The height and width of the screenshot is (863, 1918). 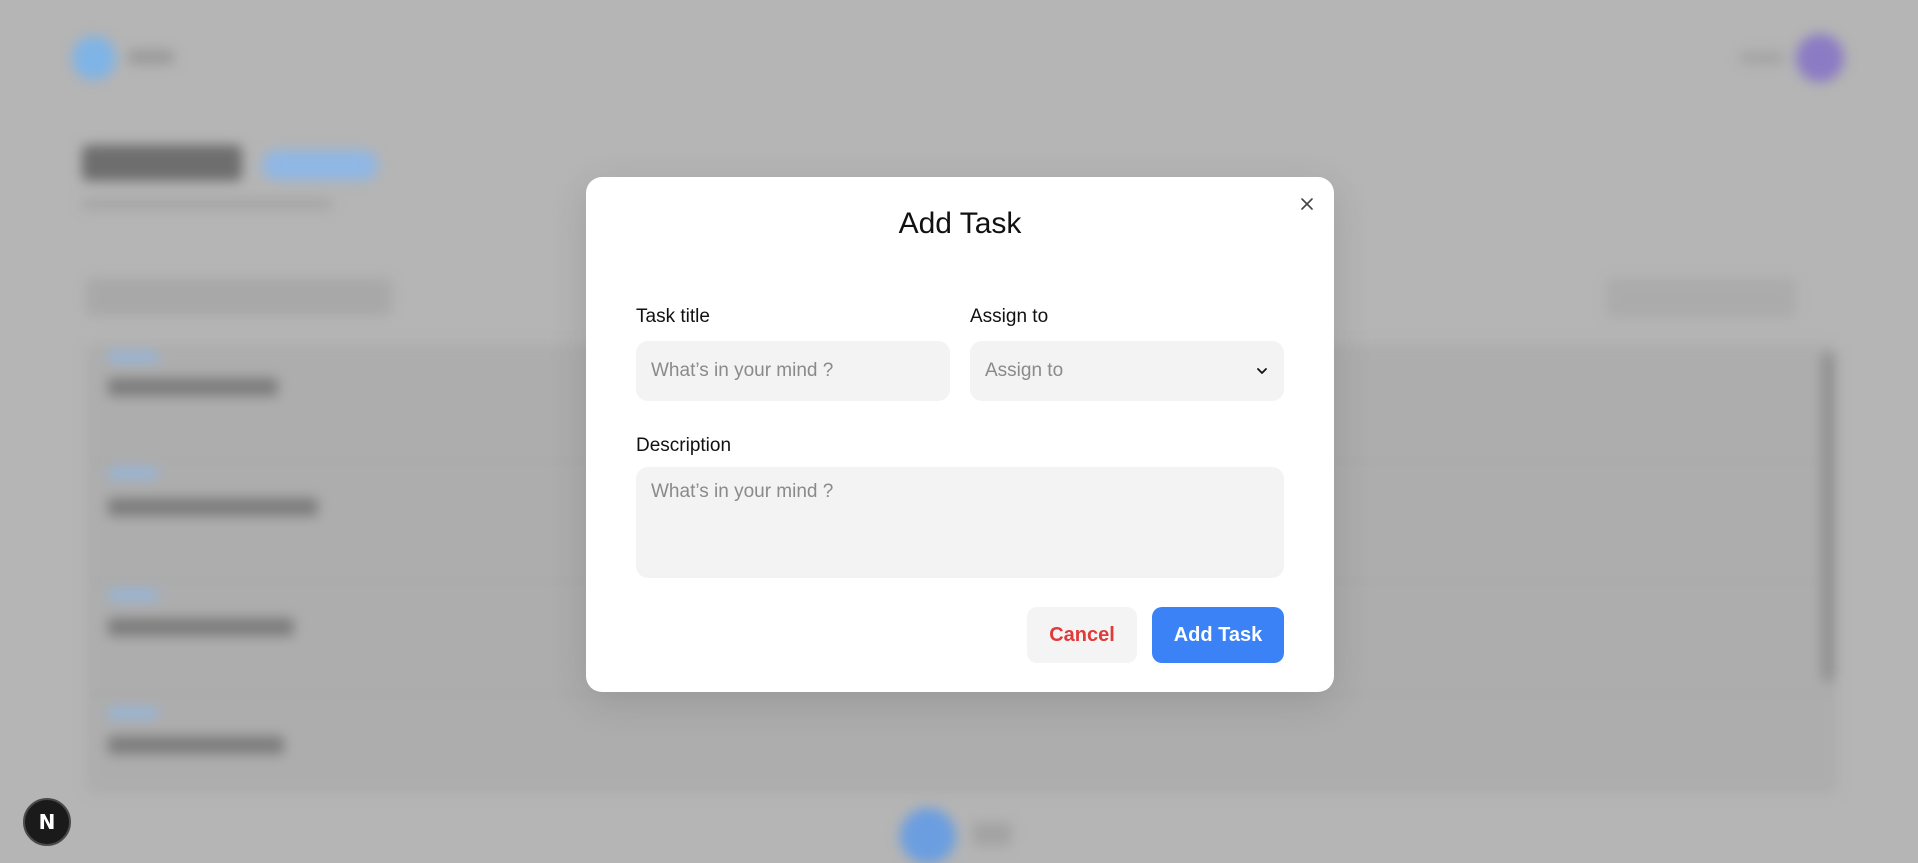 What do you see at coordinates (960, 223) in the screenshot?
I see `modal-title: Add Task` at bounding box center [960, 223].